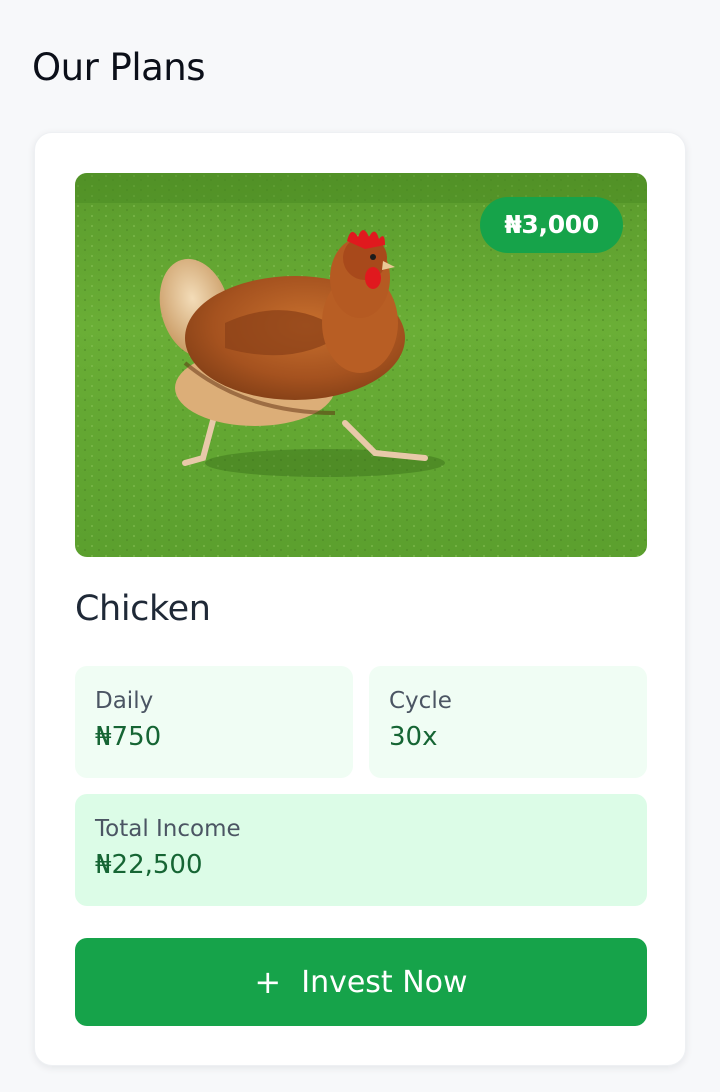 This screenshot has width=720, height=1092. What do you see at coordinates (214, 722) in the screenshot?
I see `daily-stat: Daily ₦750` at bounding box center [214, 722].